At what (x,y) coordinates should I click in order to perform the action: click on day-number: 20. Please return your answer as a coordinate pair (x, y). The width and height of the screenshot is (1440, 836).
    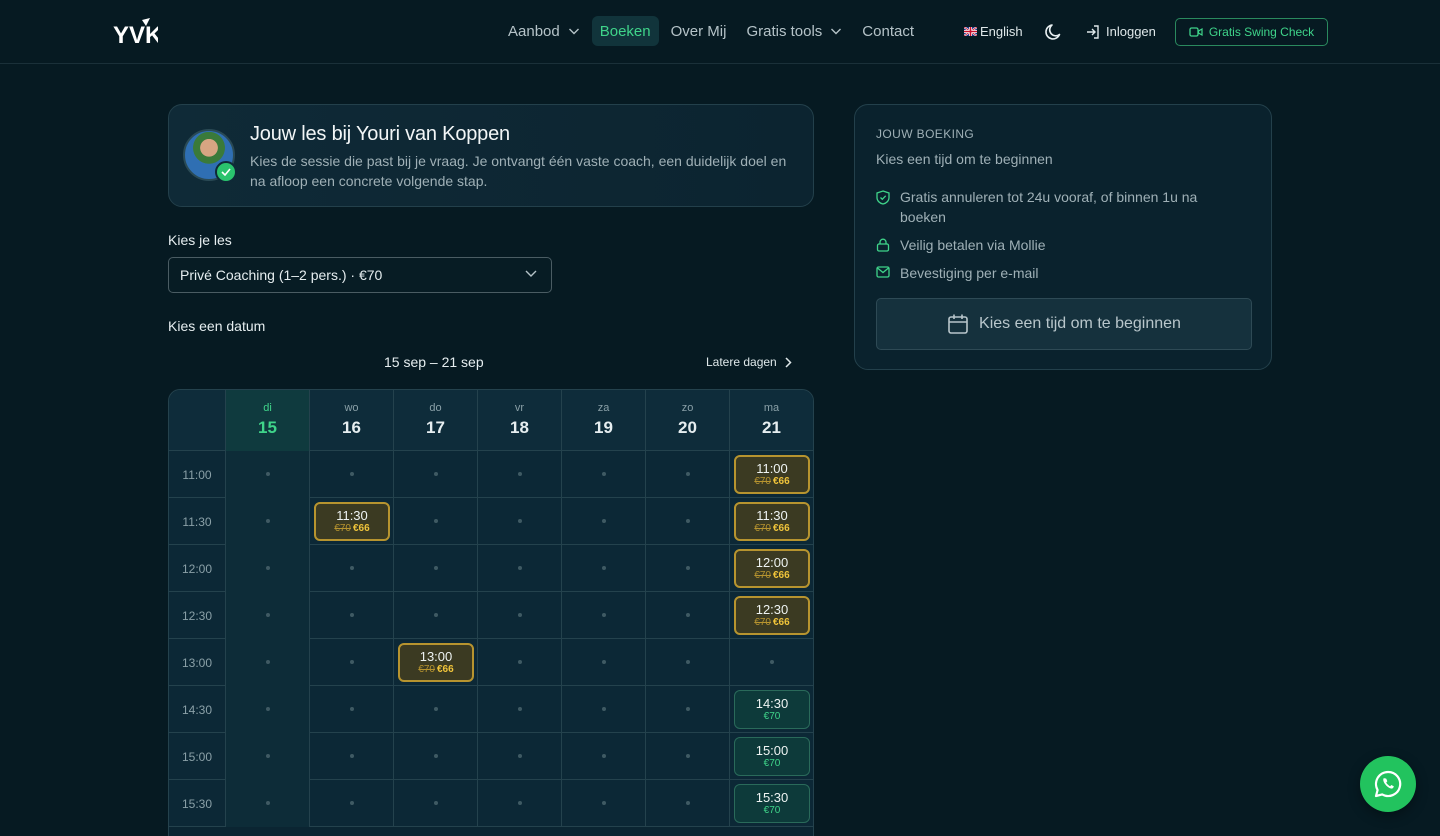
    Looking at the image, I should click on (687, 427).